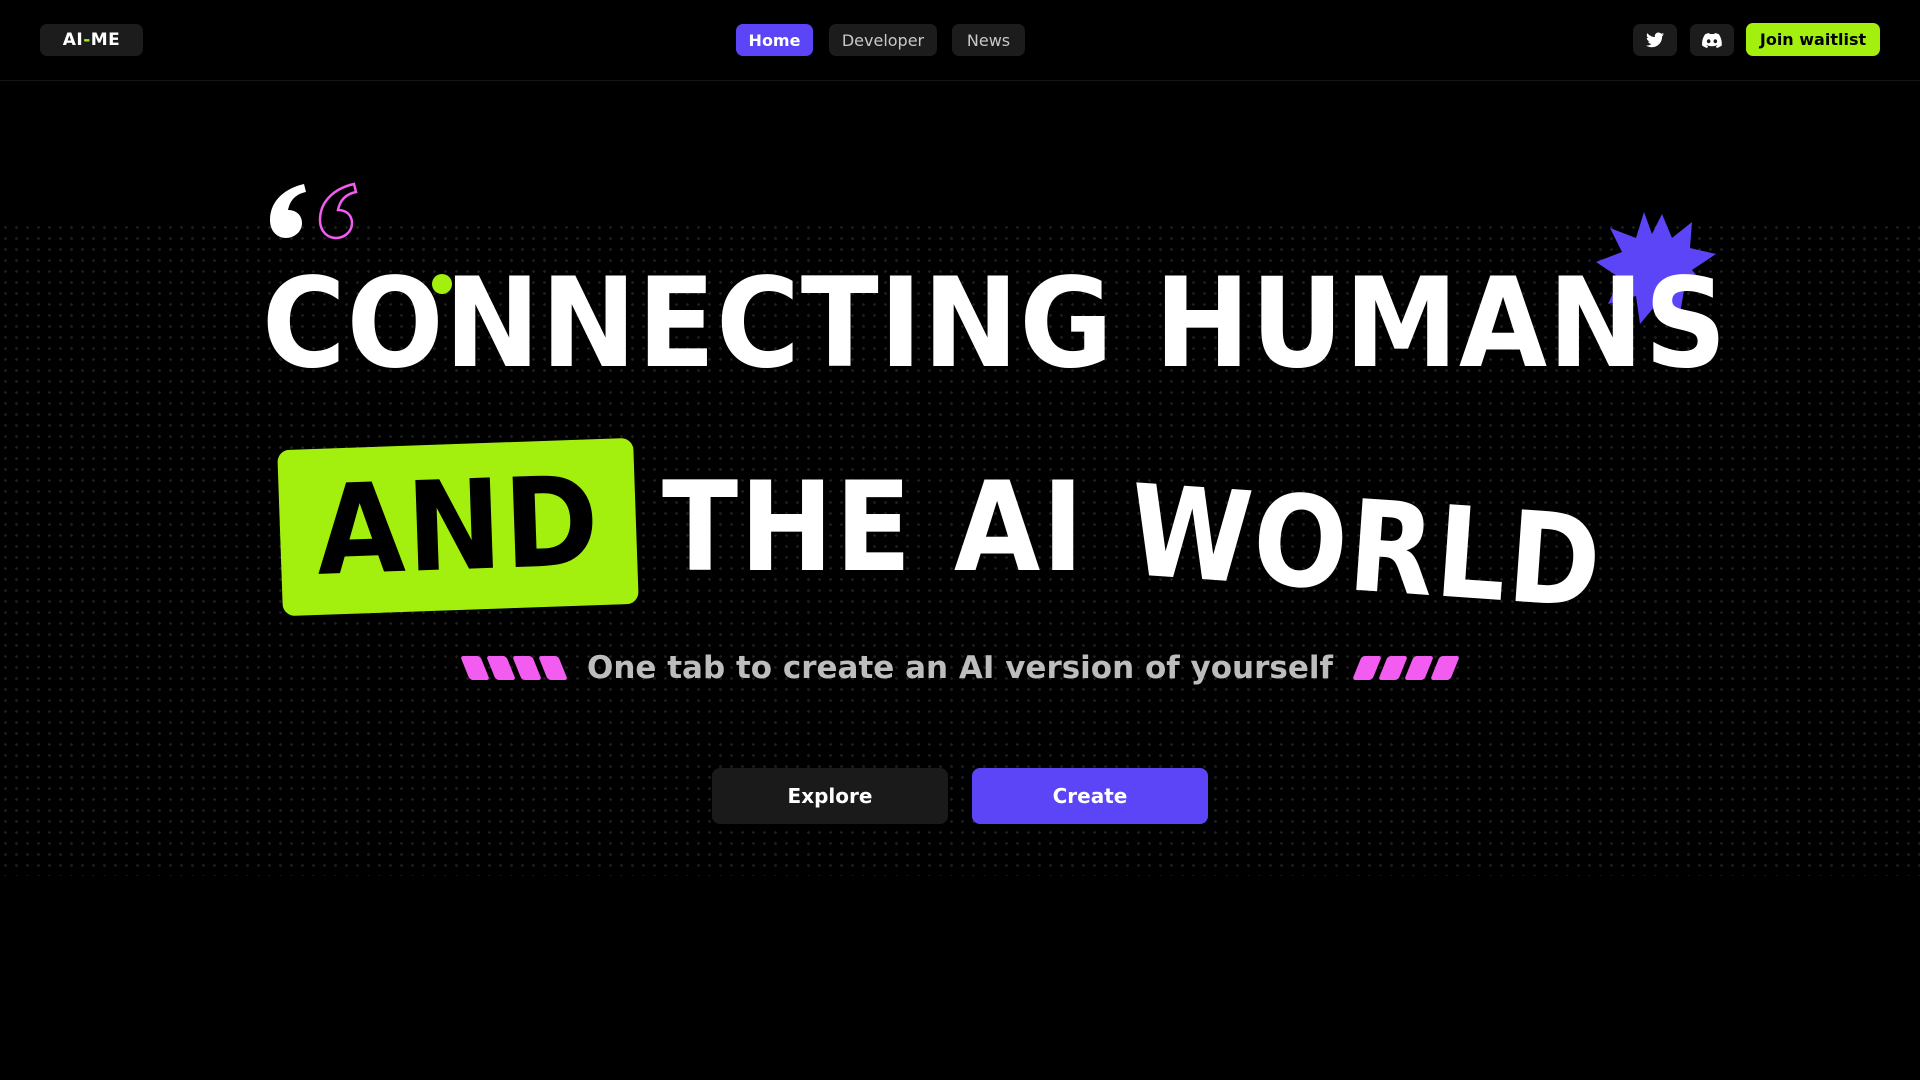 Image resolution: width=1920 pixels, height=1080 pixels. I want to click on top-nav: AI - ME Home Developer News Join waitlist, so click(960, 40).